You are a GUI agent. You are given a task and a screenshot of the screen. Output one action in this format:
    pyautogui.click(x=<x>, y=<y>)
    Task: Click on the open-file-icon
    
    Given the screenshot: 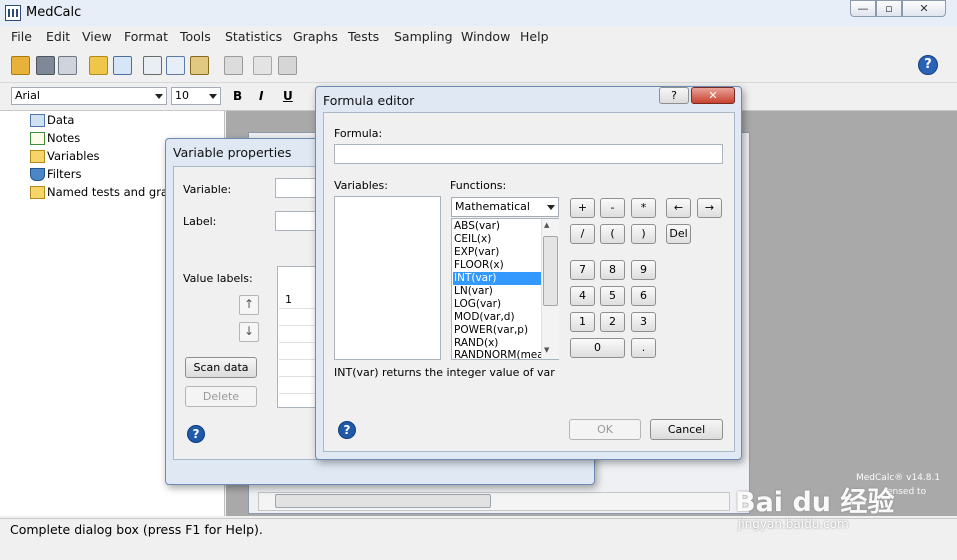 What is the action you would take?
    pyautogui.click(x=98, y=65)
    